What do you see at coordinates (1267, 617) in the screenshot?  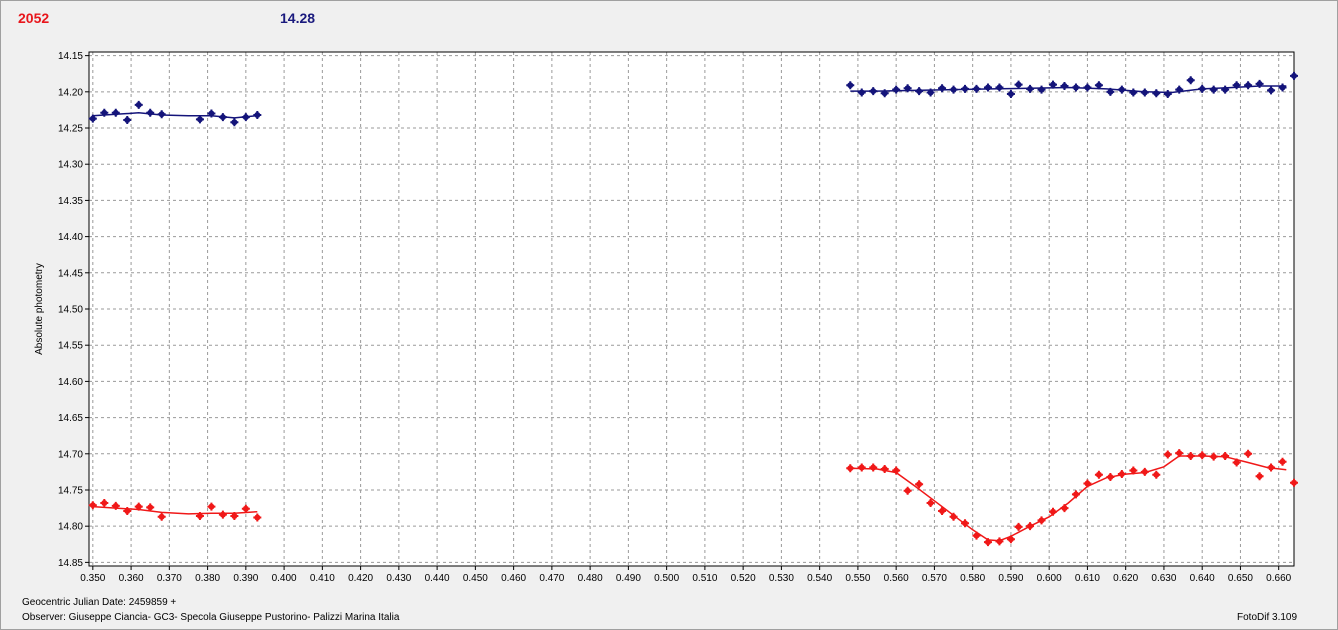 I see `software-label: FotoDif 3.109` at bounding box center [1267, 617].